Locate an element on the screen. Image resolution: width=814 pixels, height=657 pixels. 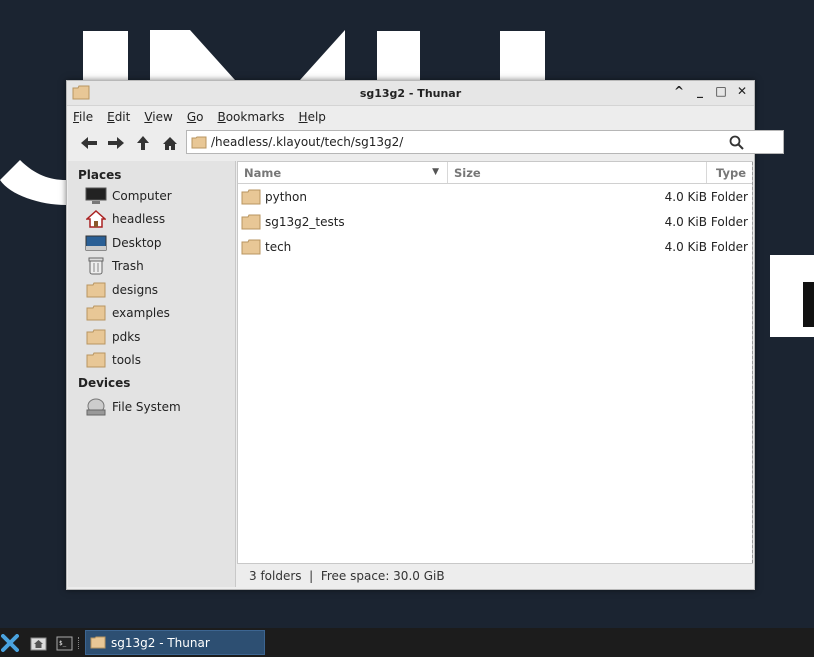
sidebar-item-computer: Computer is located at coordinates (151, 196).